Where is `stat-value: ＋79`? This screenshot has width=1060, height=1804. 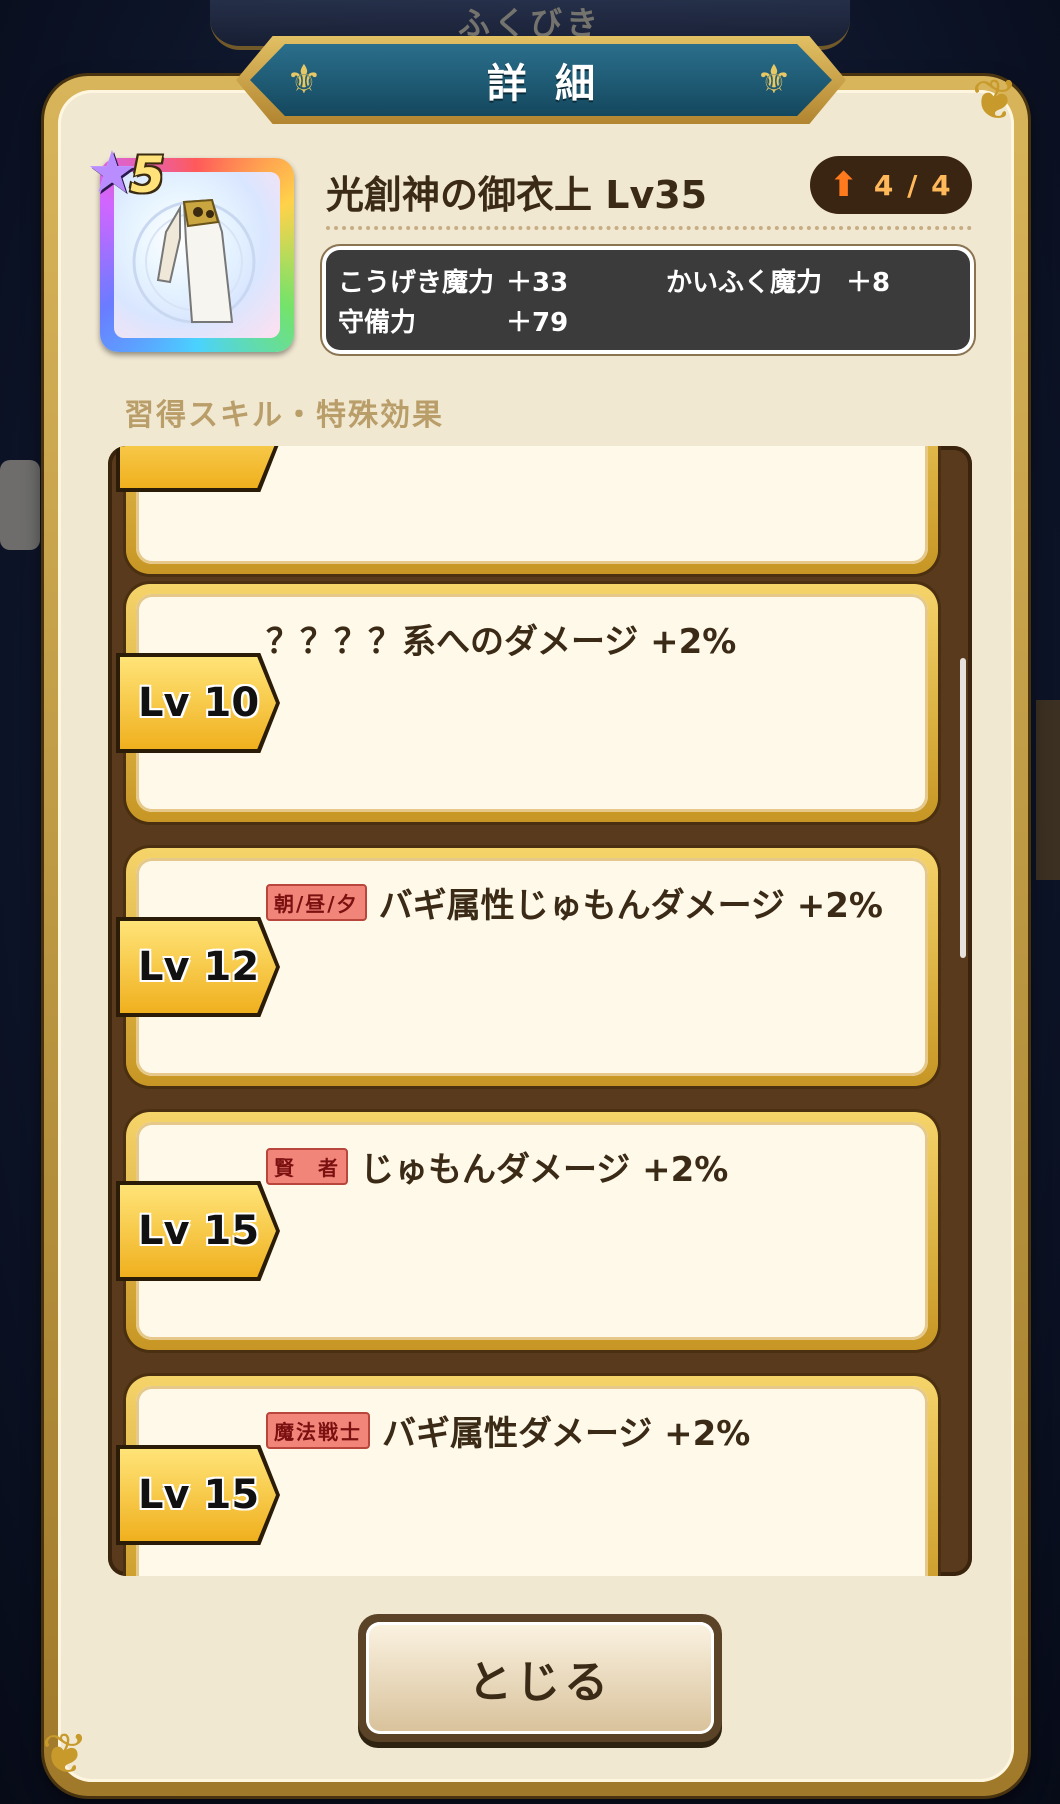
stat-value: ＋79 is located at coordinates (537, 323).